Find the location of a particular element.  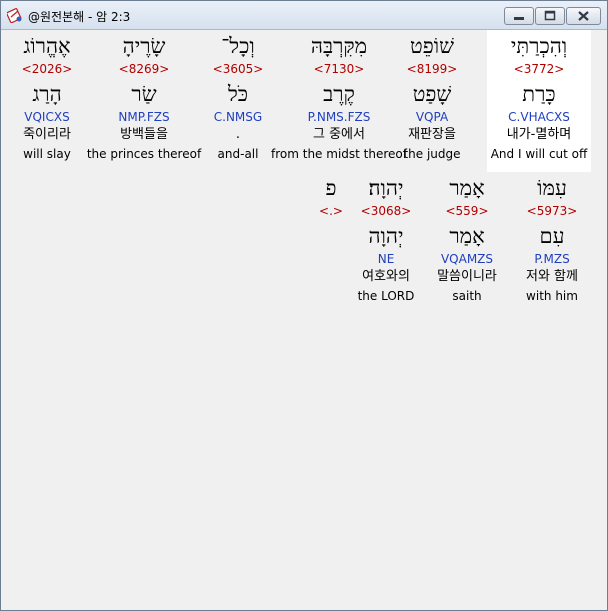

korean-gloss: 방백들을 is located at coordinates (144, 134).